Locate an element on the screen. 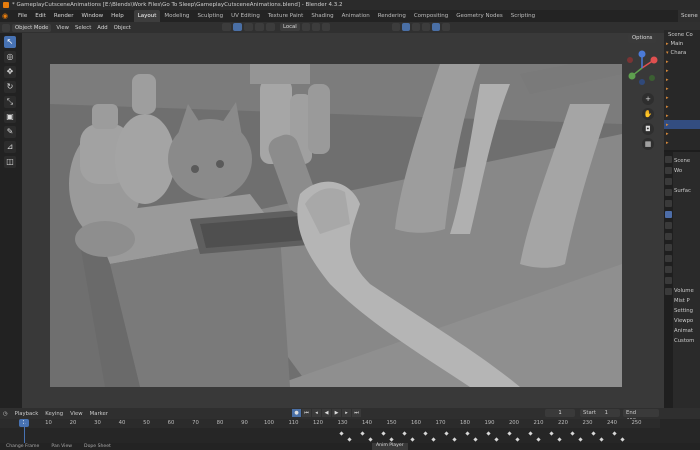  prop-section-viewport: Viewpo is located at coordinates (687, 321).